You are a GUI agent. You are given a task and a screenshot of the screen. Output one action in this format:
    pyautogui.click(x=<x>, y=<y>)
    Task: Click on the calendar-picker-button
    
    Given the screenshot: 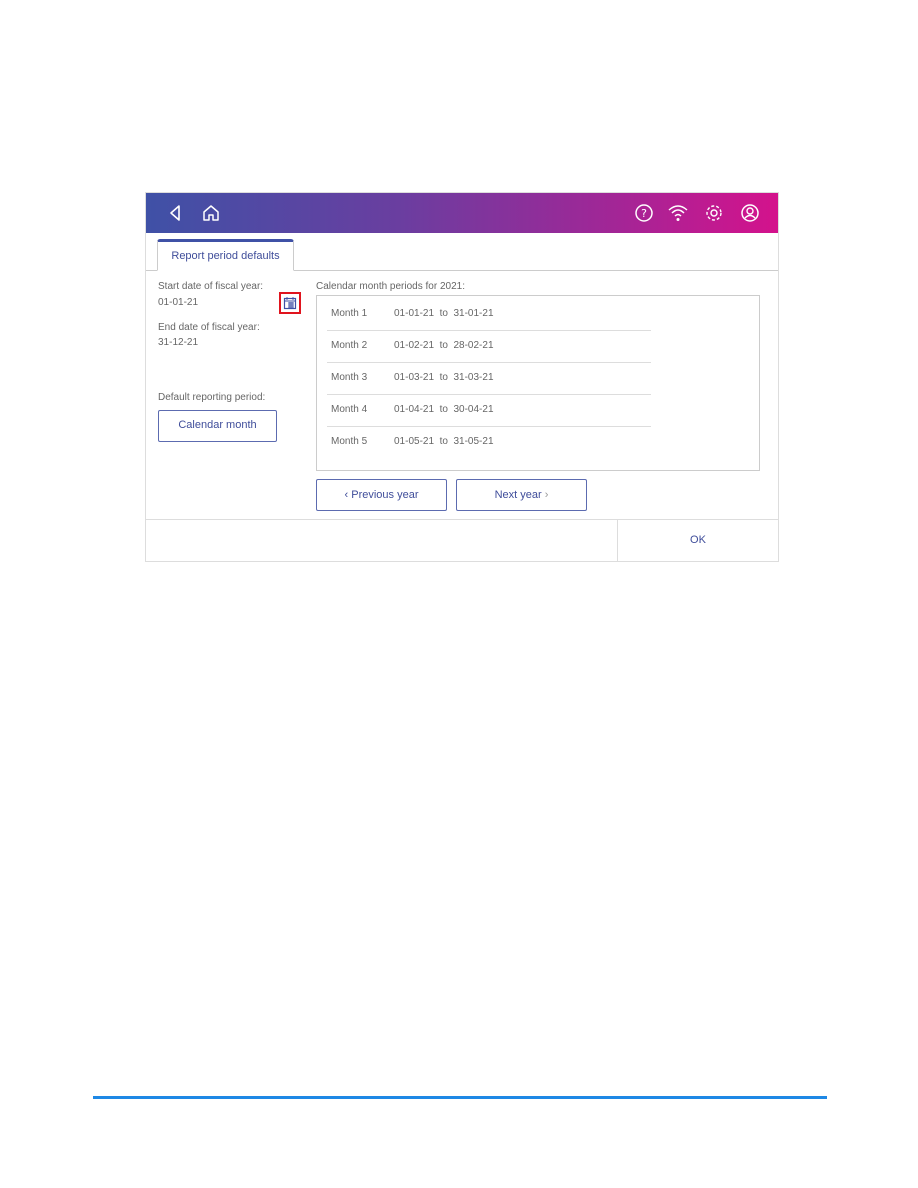 What is the action you would take?
    pyautogui.click(x=290, y=303)
    